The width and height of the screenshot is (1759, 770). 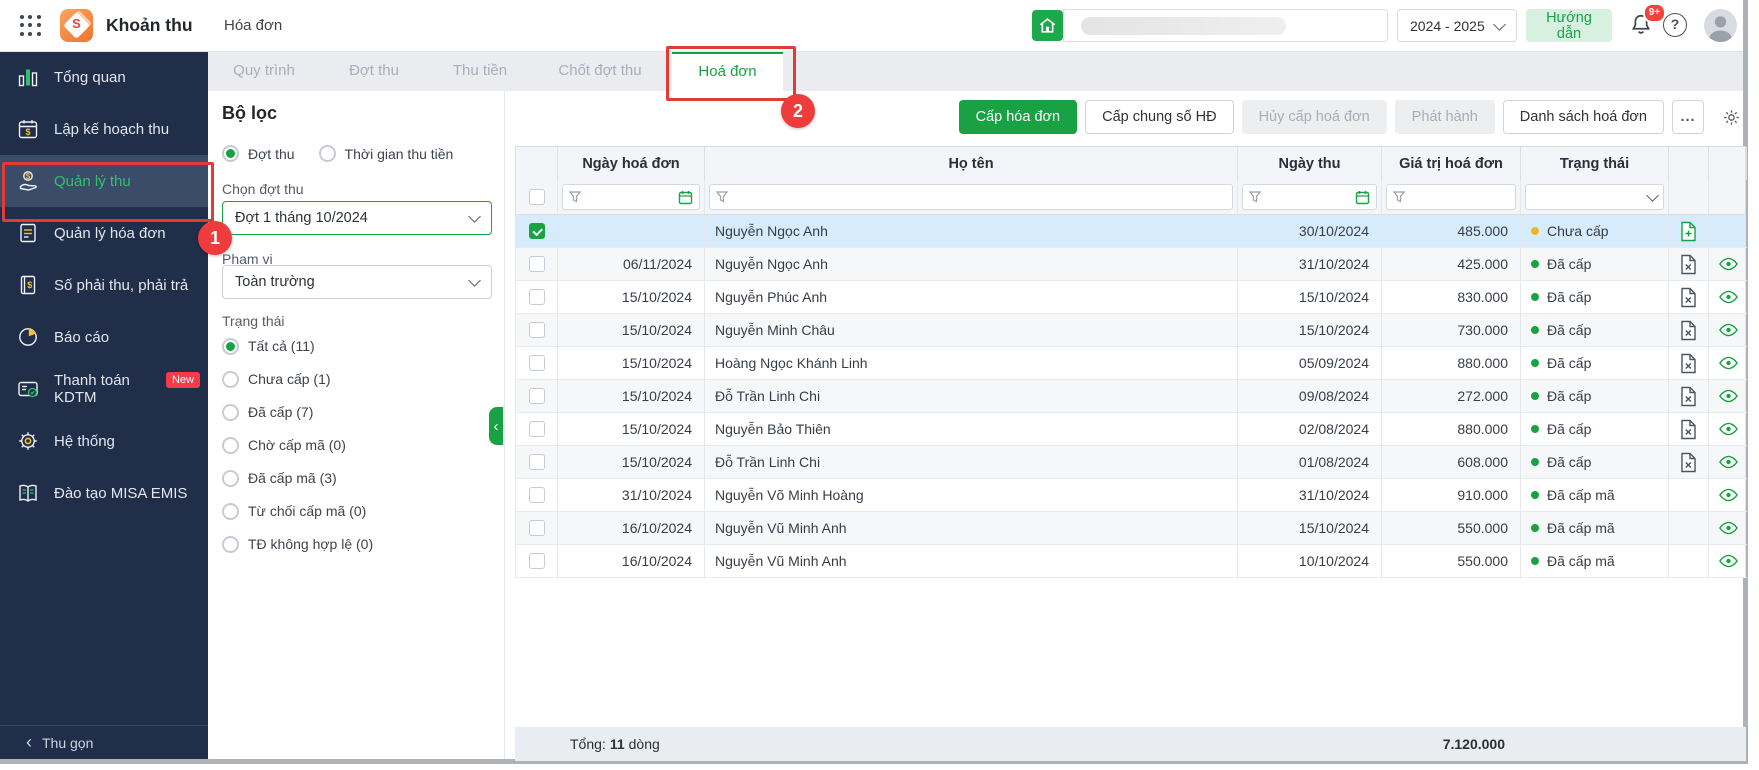 What do you see at coordinates (1047, 25) in the screenshot?
I see `home-icon` at bounding box center [1047, 25].